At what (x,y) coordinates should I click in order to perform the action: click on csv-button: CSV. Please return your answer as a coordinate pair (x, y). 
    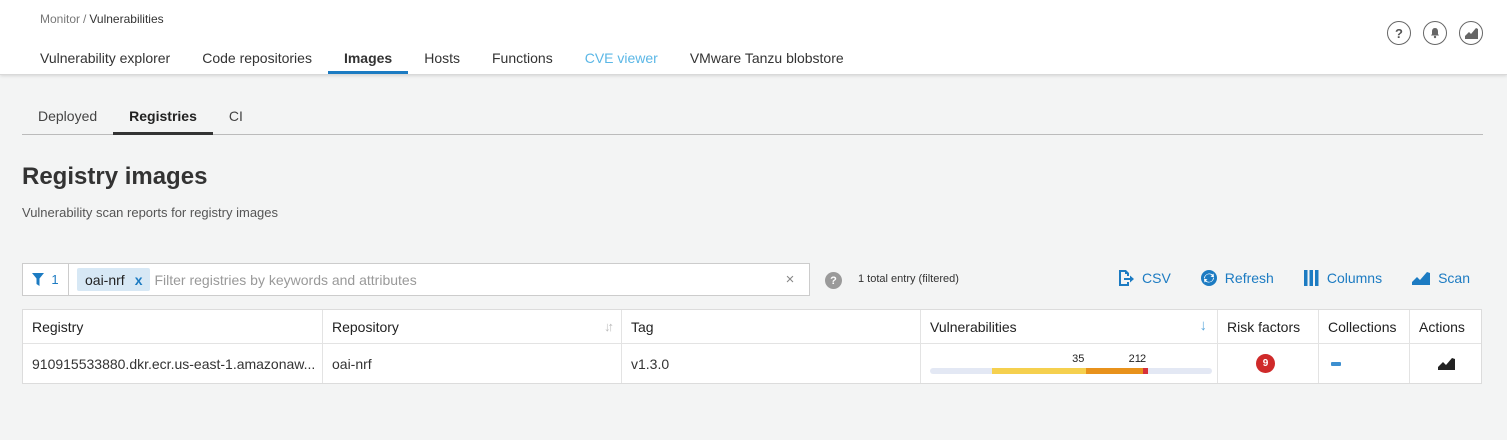
    Looking at the image, I should click on (1144, 278).